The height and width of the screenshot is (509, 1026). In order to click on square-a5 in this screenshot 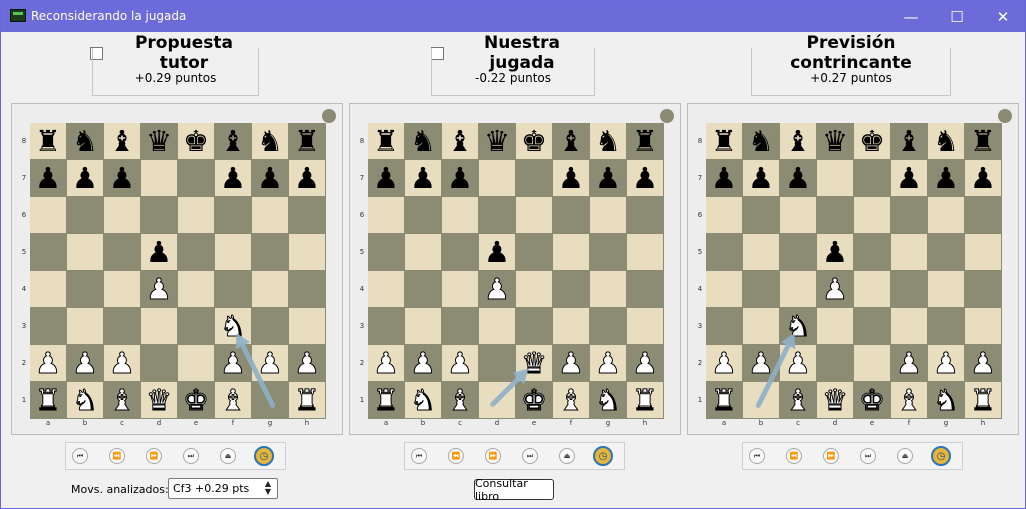, I will do `click(386, 252)`.